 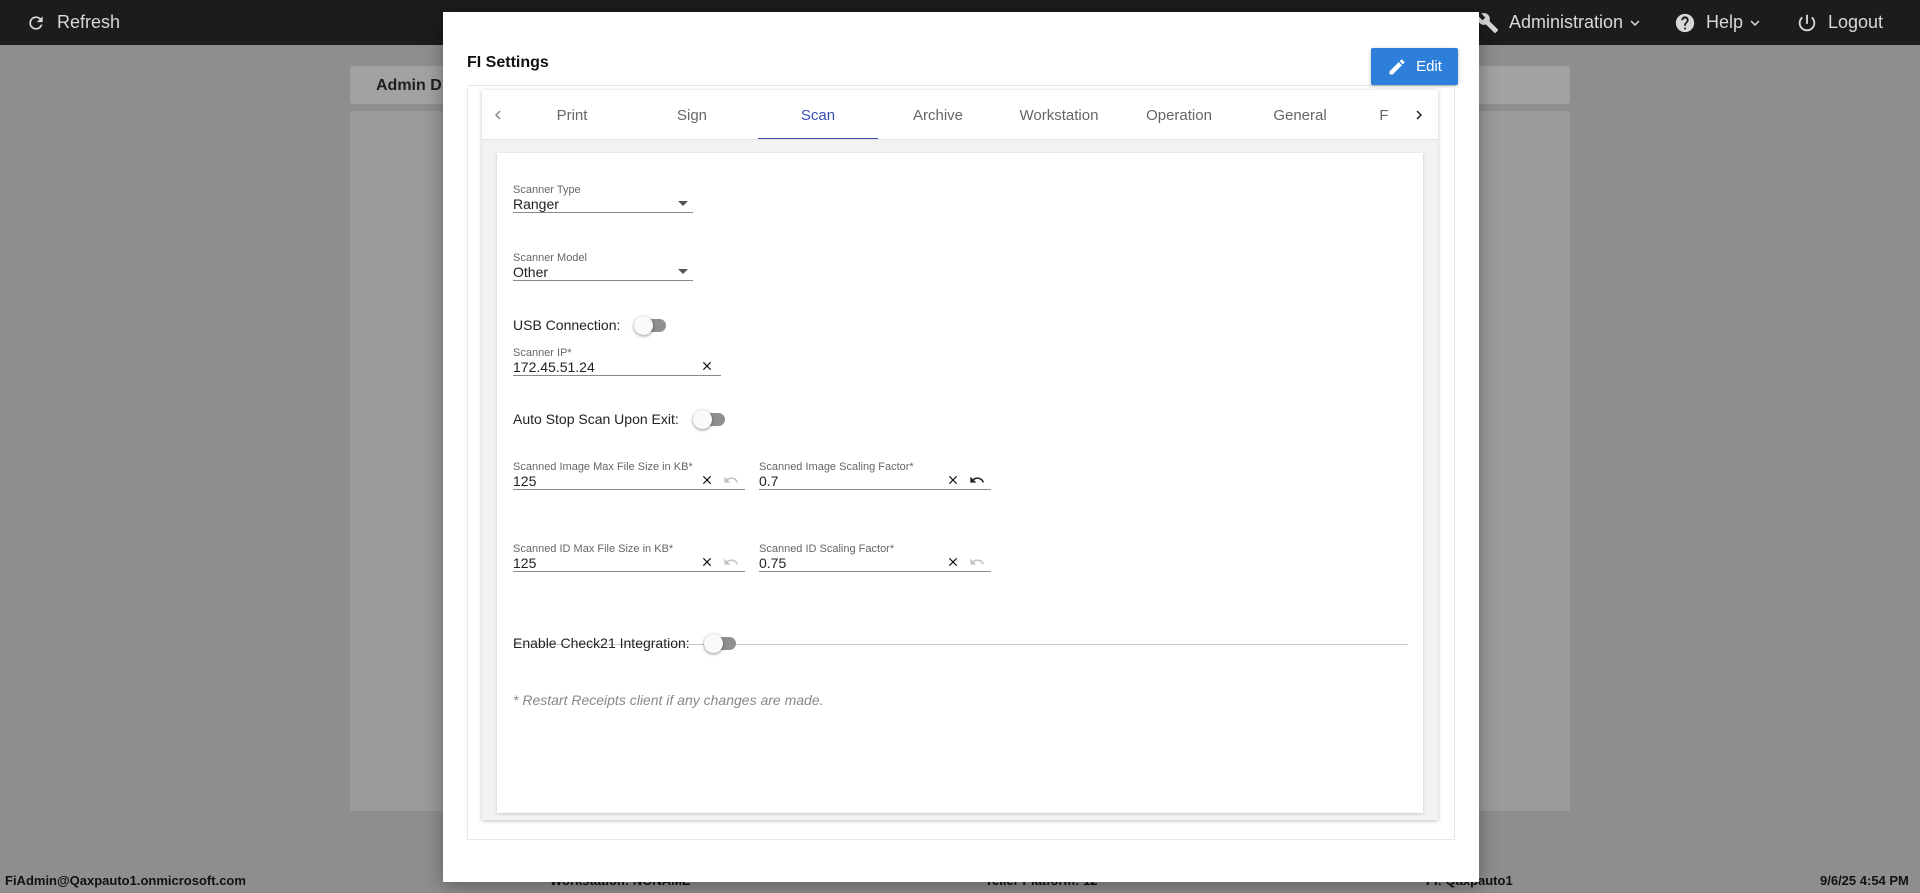 I want to click on check21-row: Enable Check21 Integration:, so click(x=625, y=643).